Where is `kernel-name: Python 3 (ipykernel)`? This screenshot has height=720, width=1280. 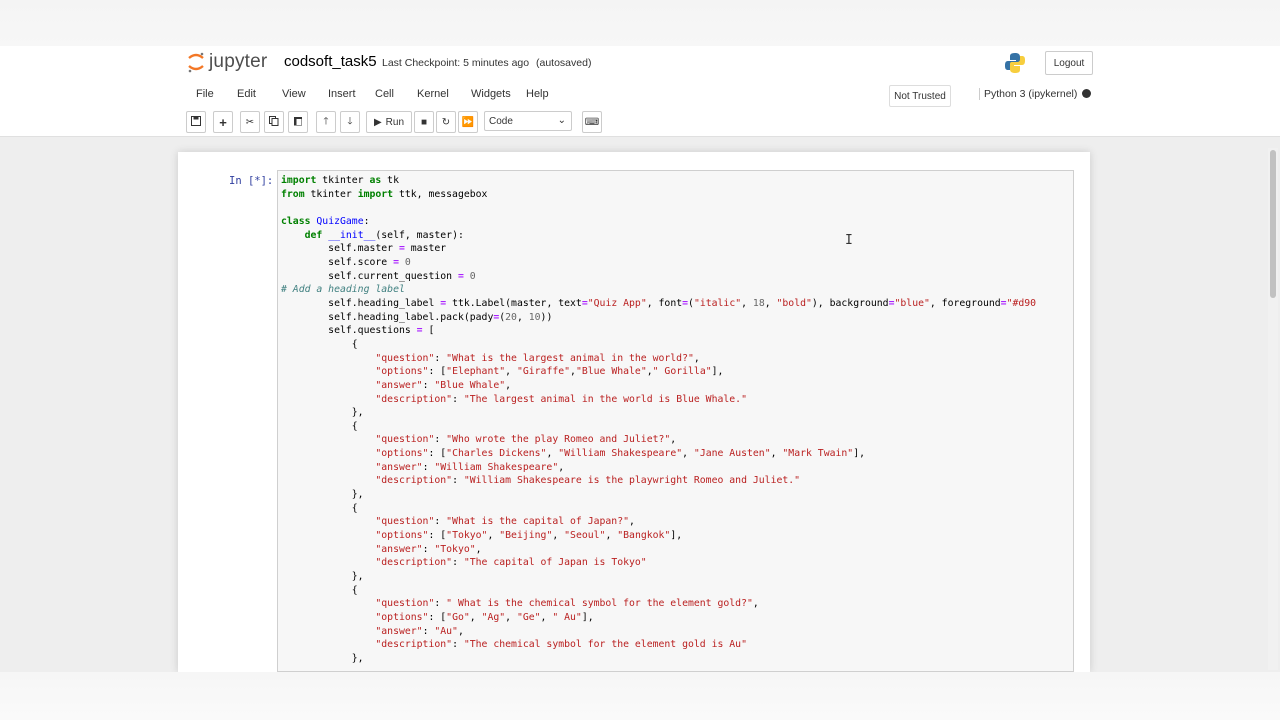
kernel-name: Python 3 (ipykernel) is located at coordinates (1028, 94).